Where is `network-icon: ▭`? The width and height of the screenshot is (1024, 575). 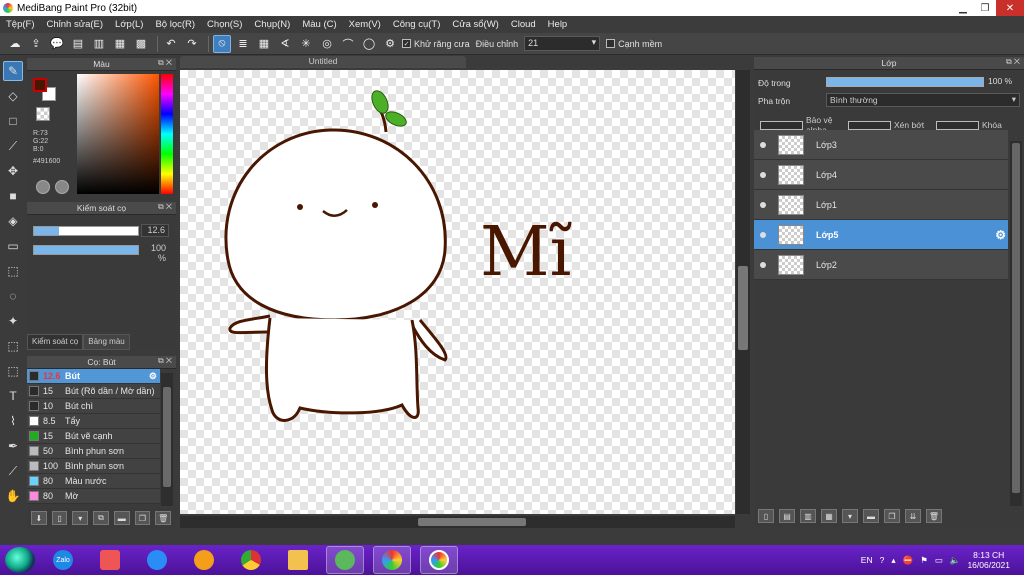 network-icon: ▭ is located at coordinates (939, 560).